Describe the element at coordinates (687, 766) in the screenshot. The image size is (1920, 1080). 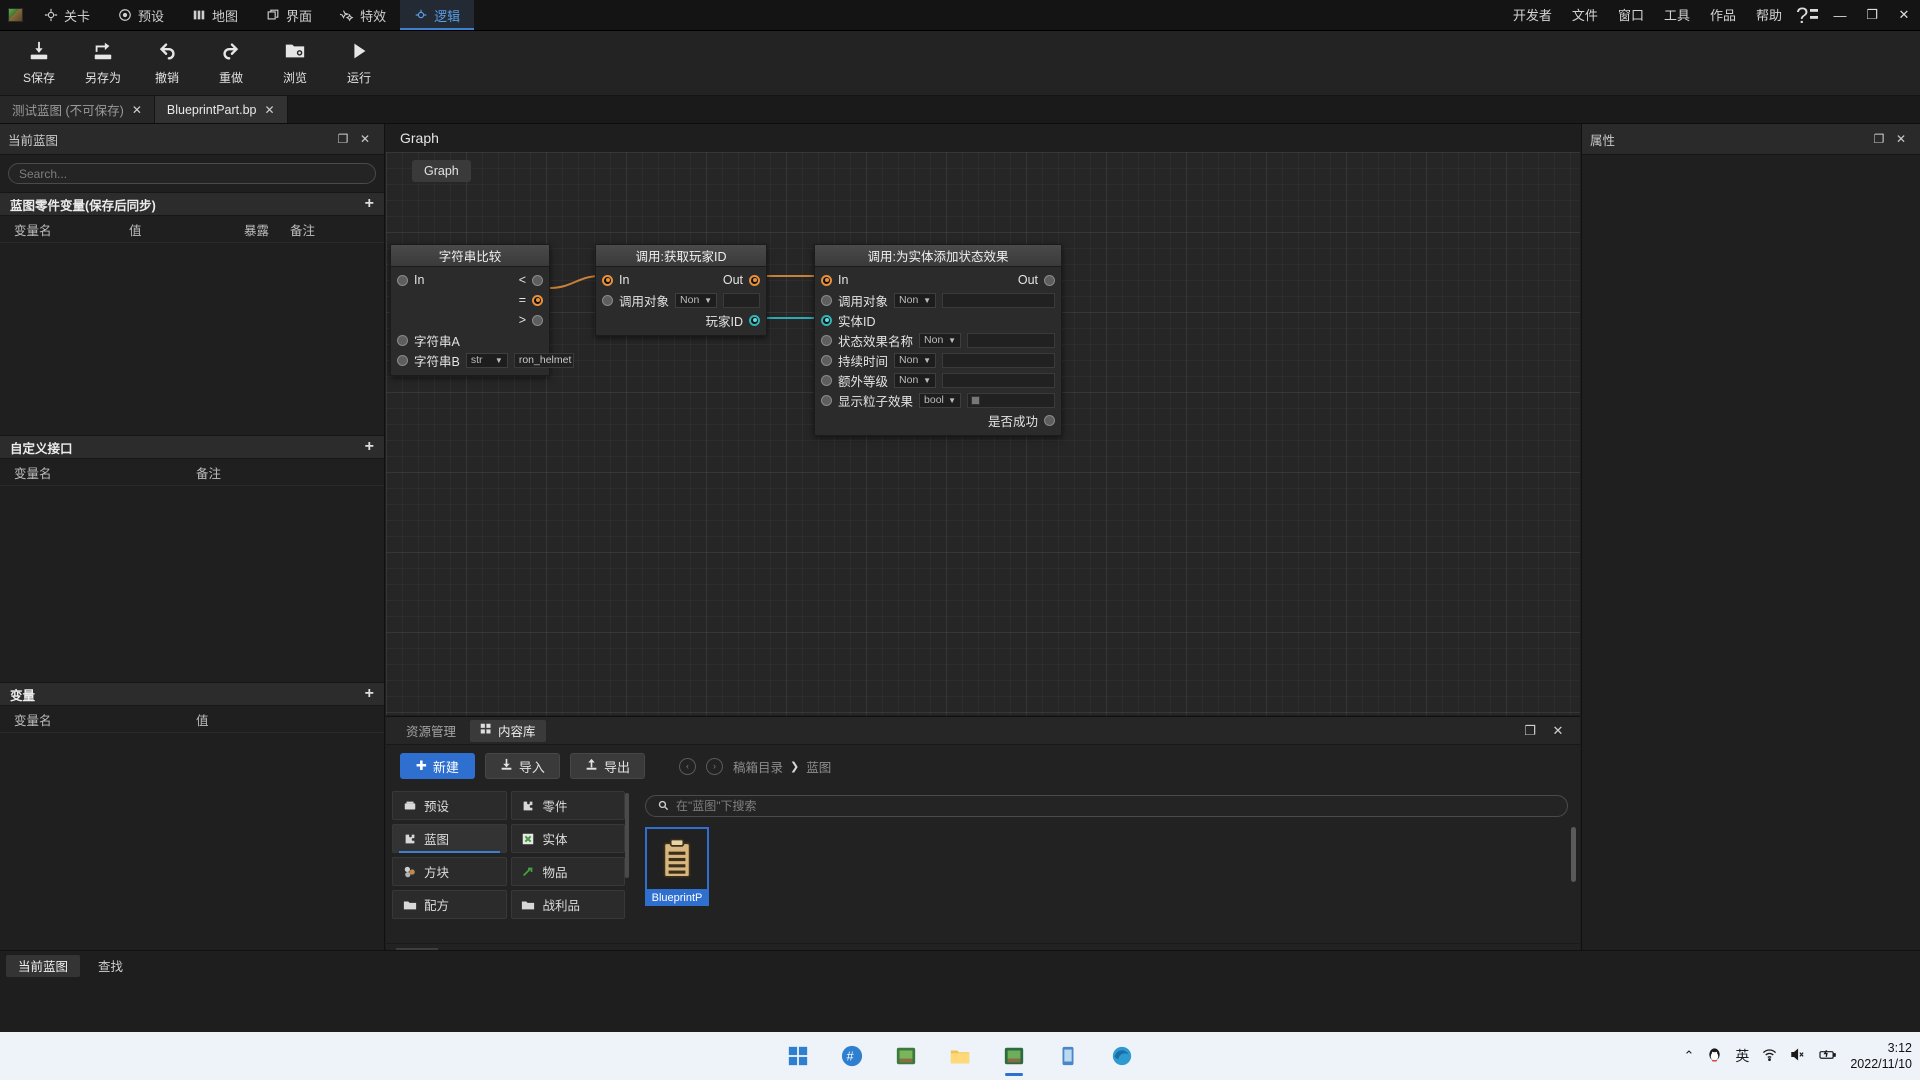
I see `nav-back-button: ‹` at that location.